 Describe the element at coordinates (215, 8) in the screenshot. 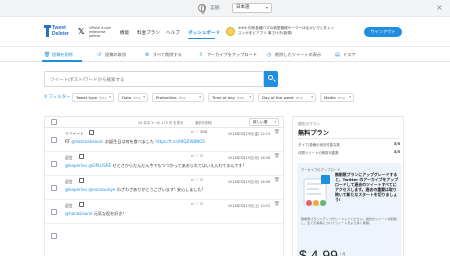

I see `language-label: 言語:` at that location.